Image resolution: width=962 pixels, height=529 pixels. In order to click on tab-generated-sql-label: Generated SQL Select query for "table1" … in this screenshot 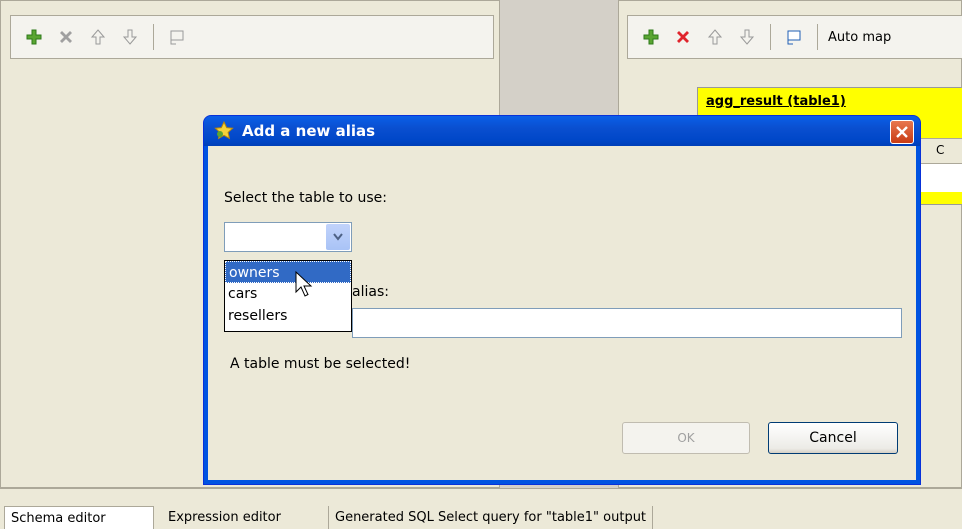, I will do `click(491, 517)`.